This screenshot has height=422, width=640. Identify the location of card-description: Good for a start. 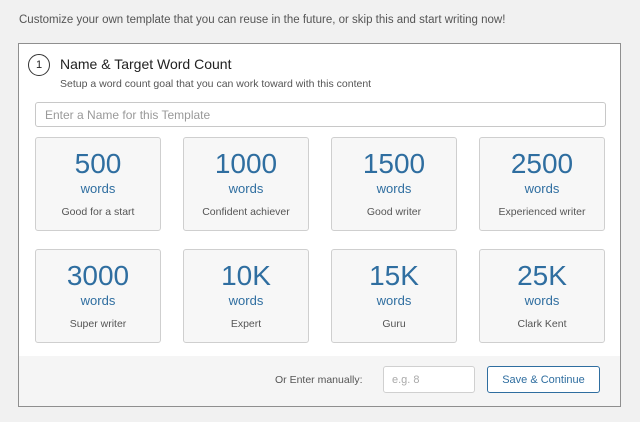
(98, 212).